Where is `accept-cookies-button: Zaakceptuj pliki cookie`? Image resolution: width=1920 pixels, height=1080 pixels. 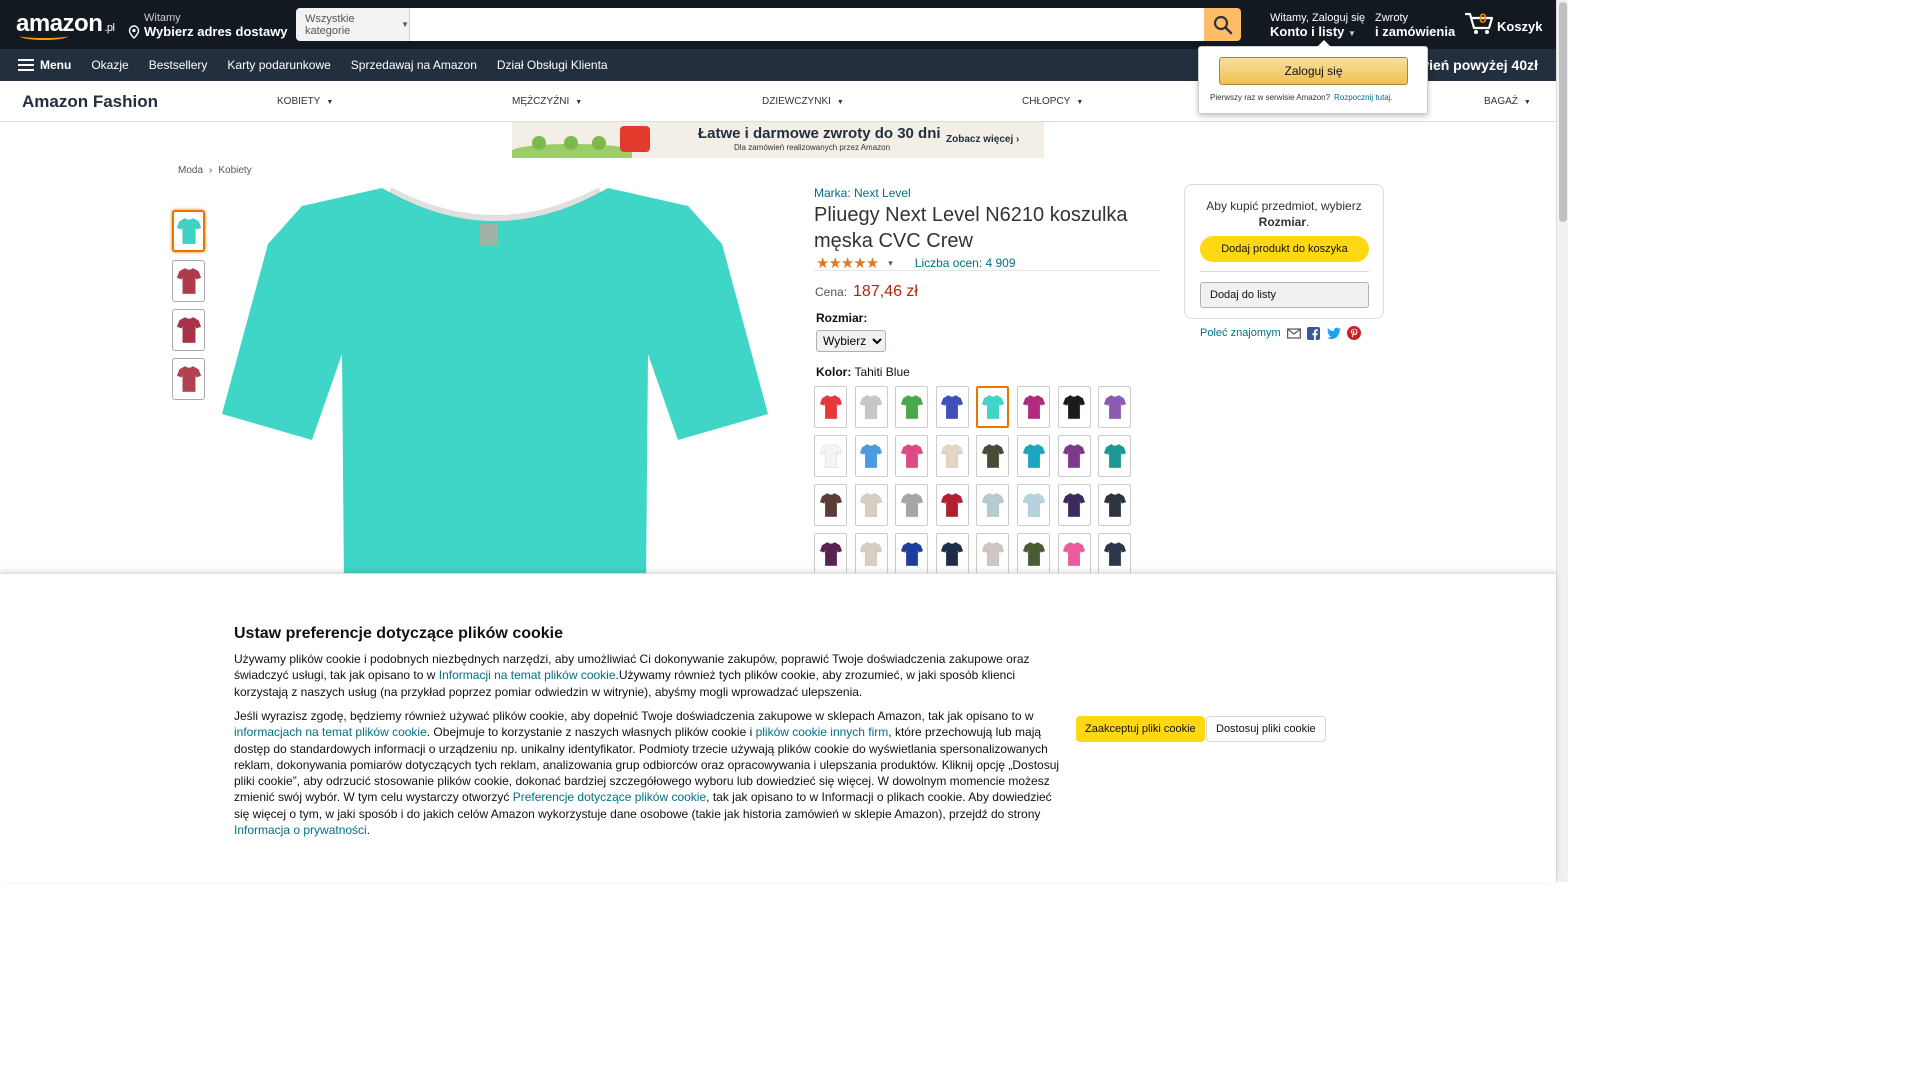 accept-cookies-button: Zaakceptuj pliki cookie is located at coordinates (1140, 729).